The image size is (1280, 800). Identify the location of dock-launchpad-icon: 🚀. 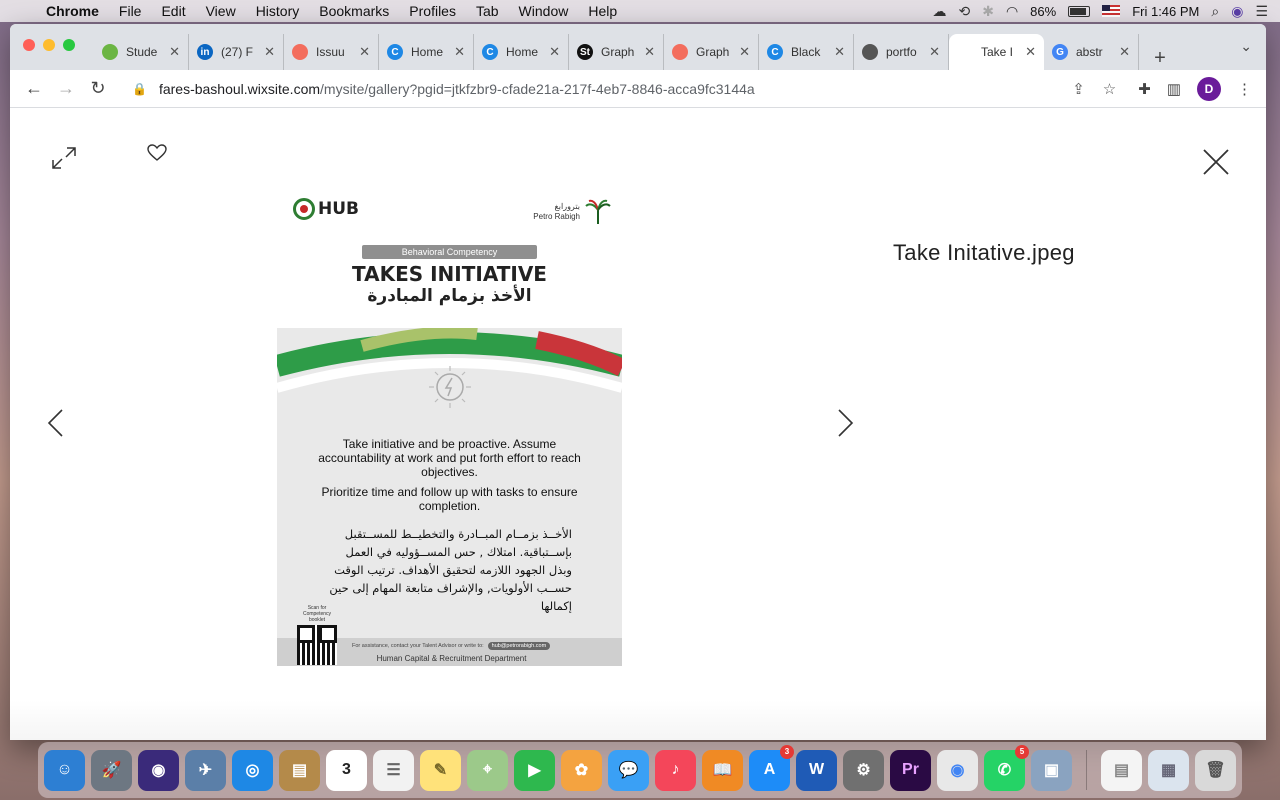
(111, 770).